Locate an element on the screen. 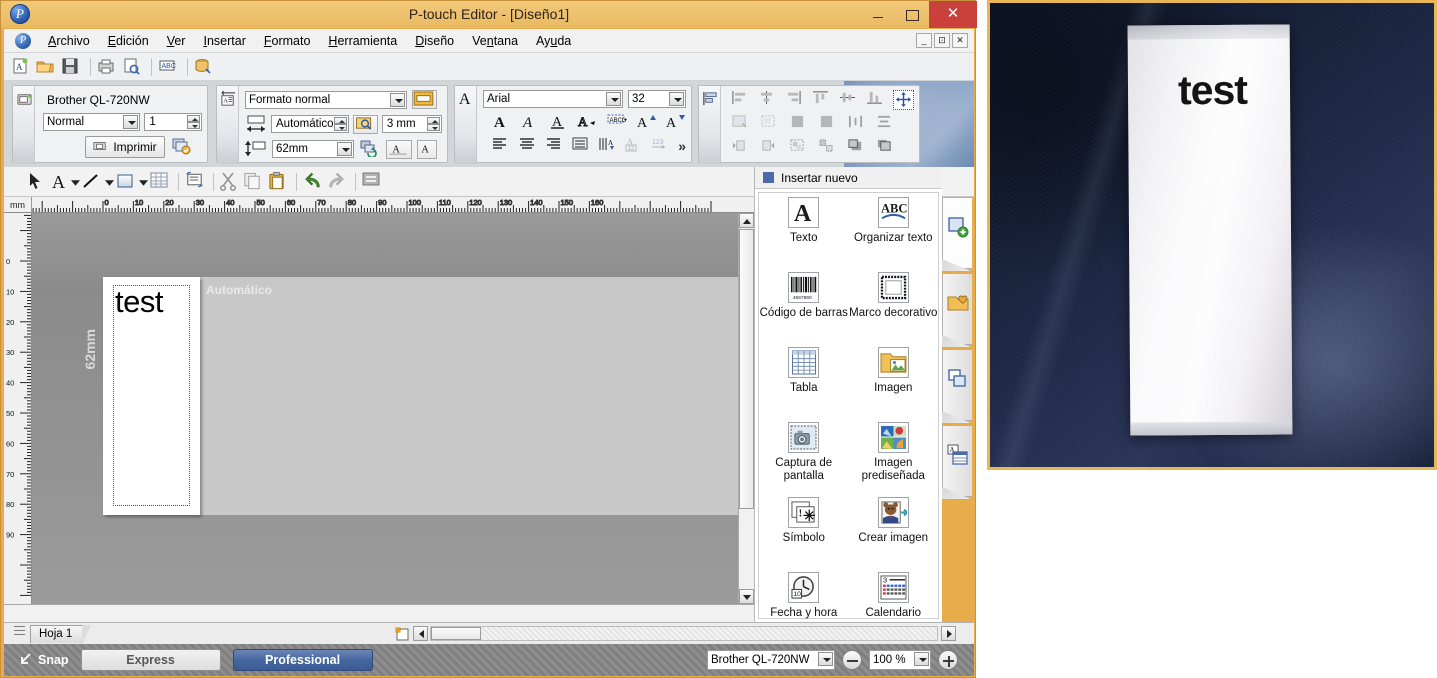 The width and height of the screenshot is (1437, 678). margin-field: 3 mm is located at coordinates (411, 124).